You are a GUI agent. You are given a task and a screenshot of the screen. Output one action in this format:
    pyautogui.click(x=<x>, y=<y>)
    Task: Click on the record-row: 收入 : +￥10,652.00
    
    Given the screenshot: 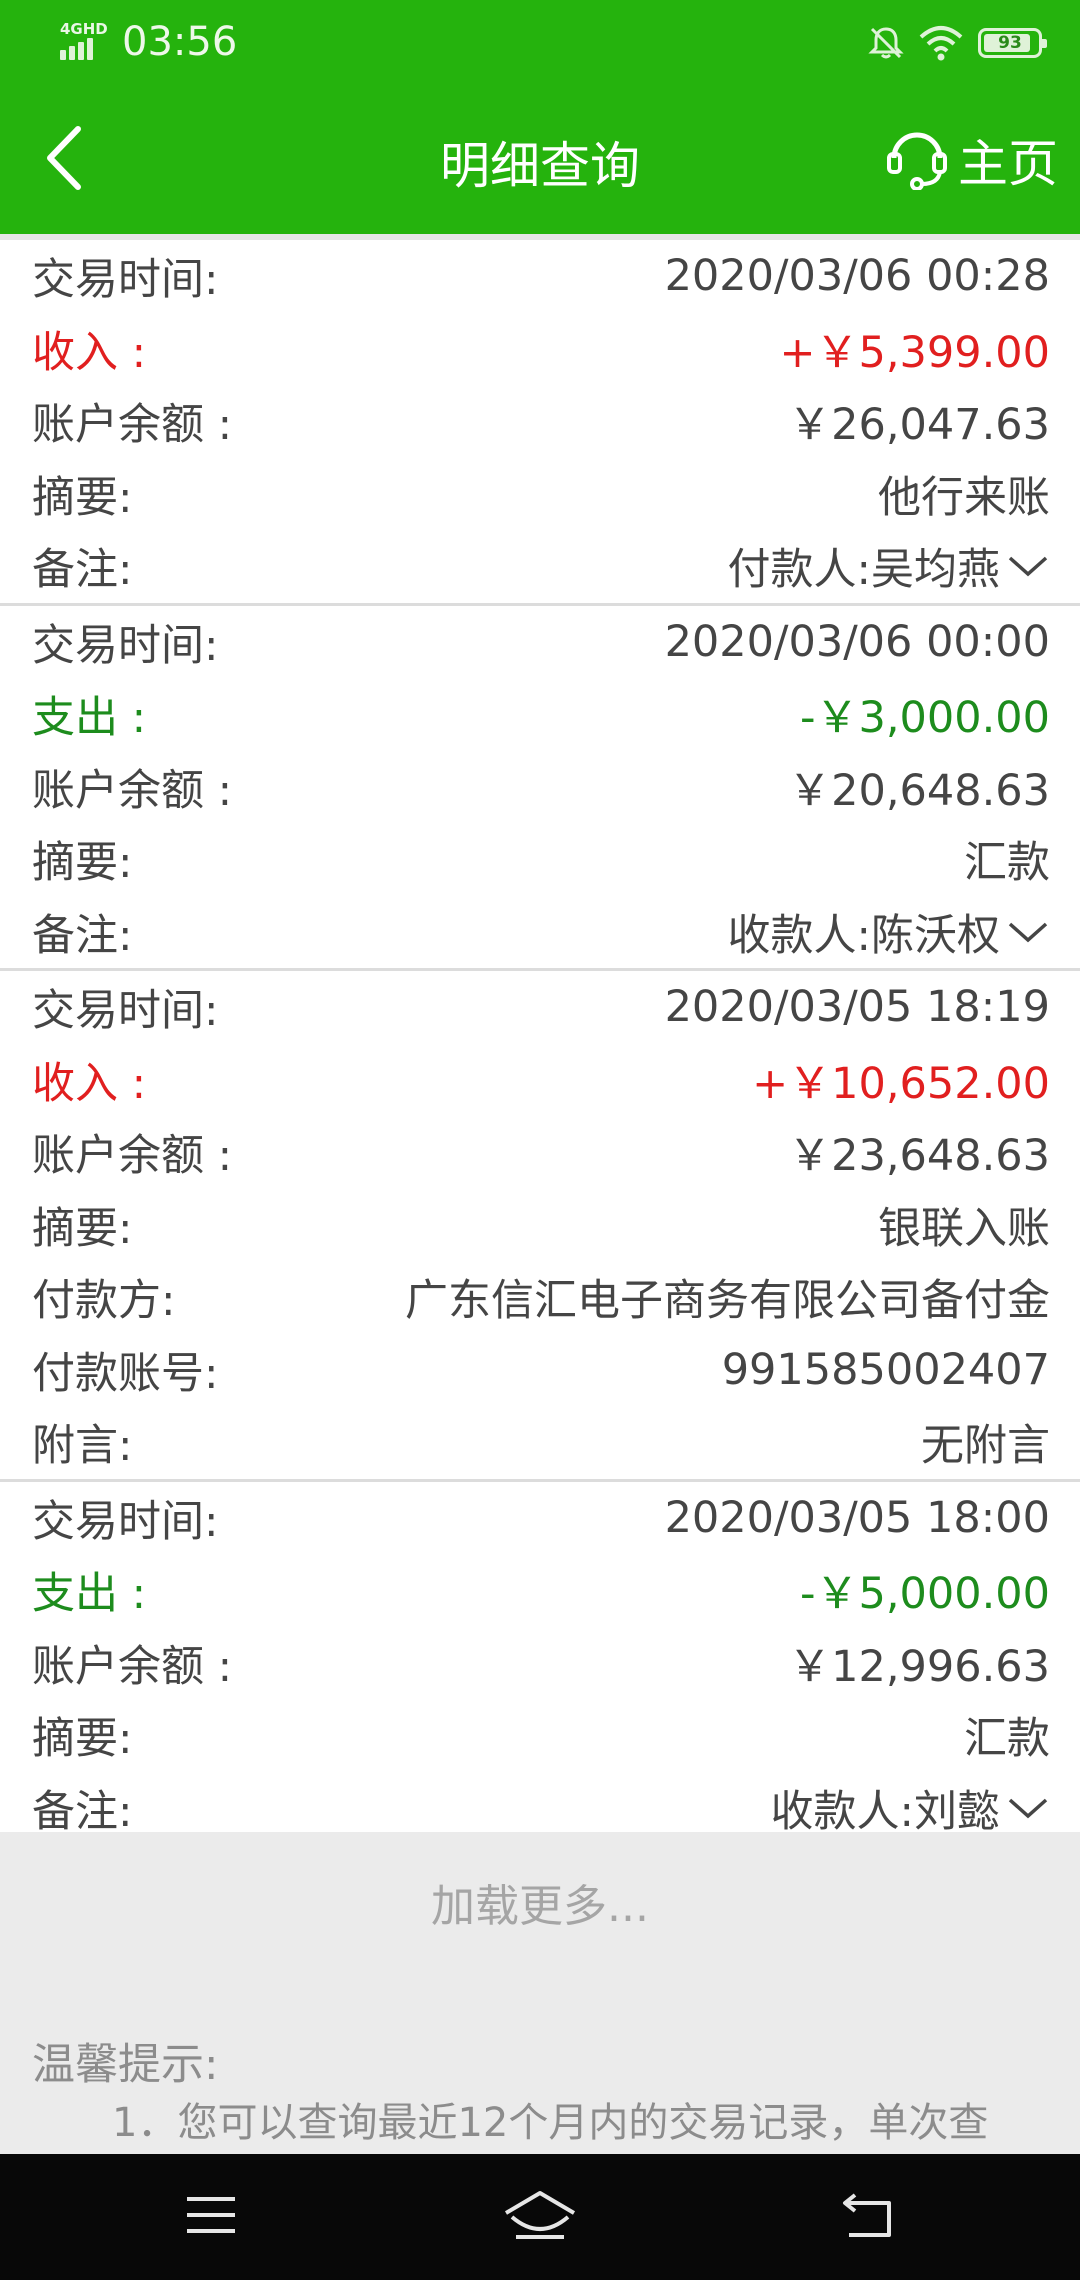 What is the action you would take?
    pyautogui.click(x=540, y=1080)
    